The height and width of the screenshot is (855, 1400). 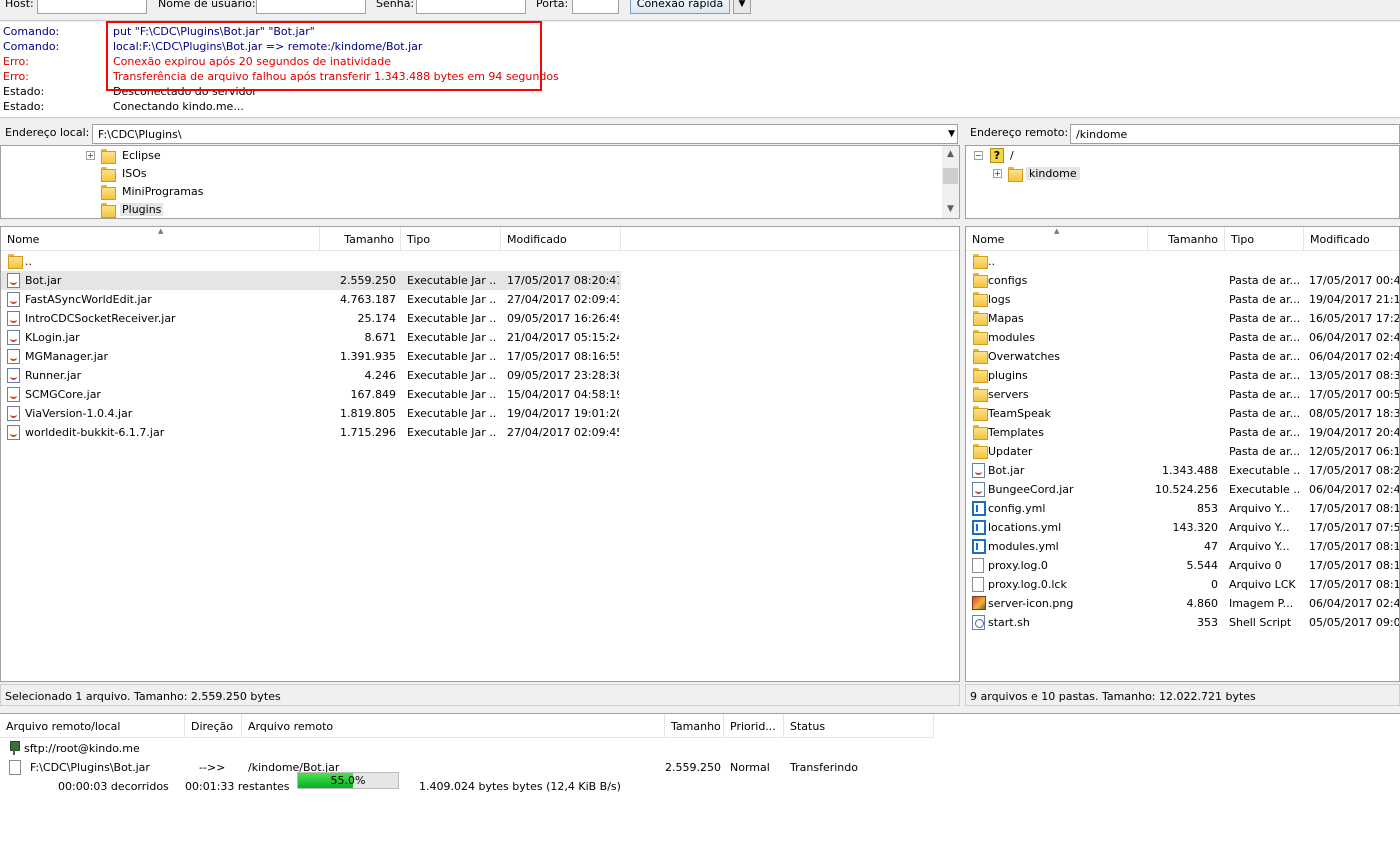 I want to click on file-name: .., so click(x=991, y=261).